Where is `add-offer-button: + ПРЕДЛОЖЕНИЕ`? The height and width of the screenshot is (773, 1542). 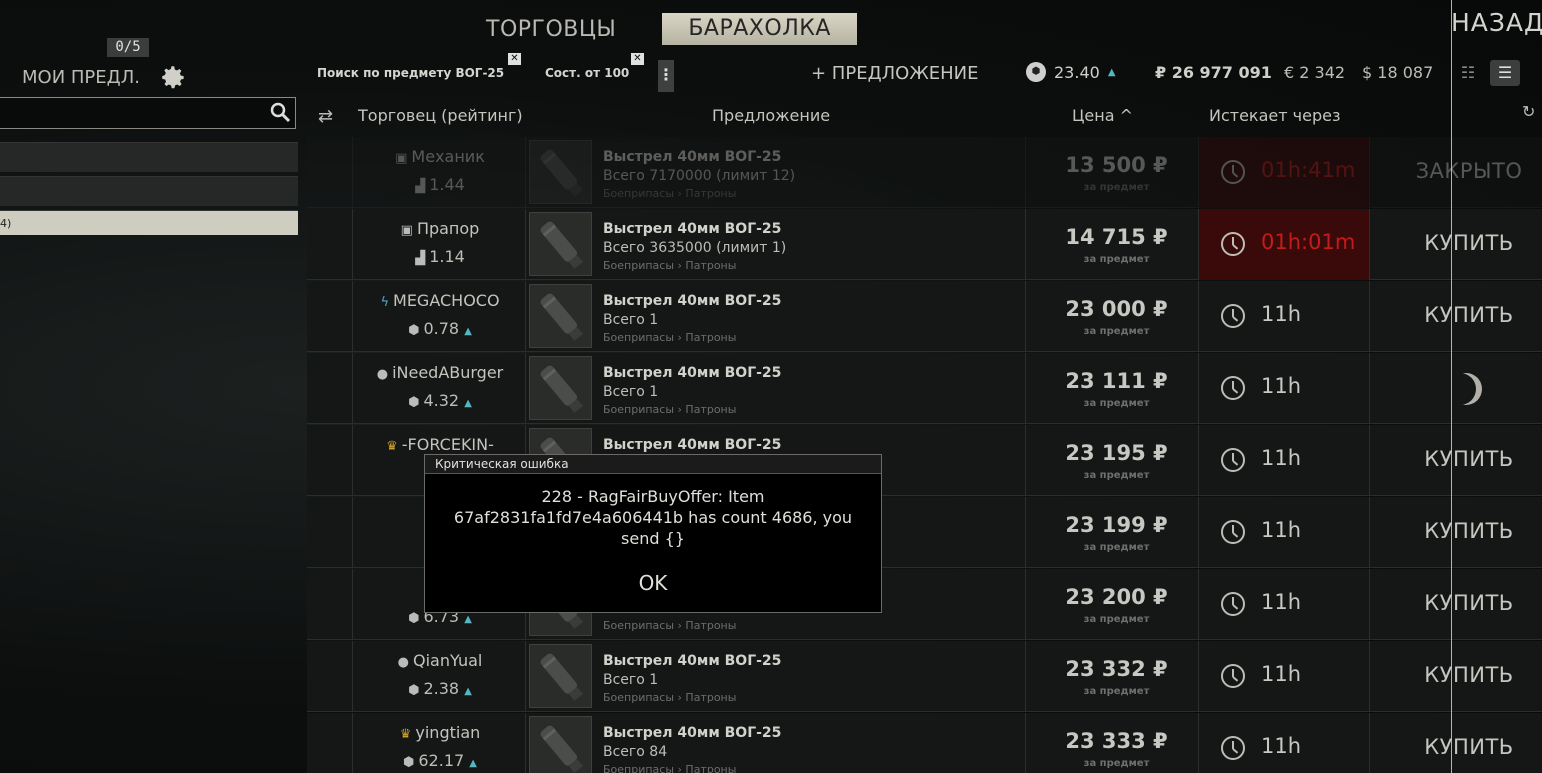
add-offer-button: + ПРЕДЛОЖЕНИЕ is located at coordinates (894, 73).